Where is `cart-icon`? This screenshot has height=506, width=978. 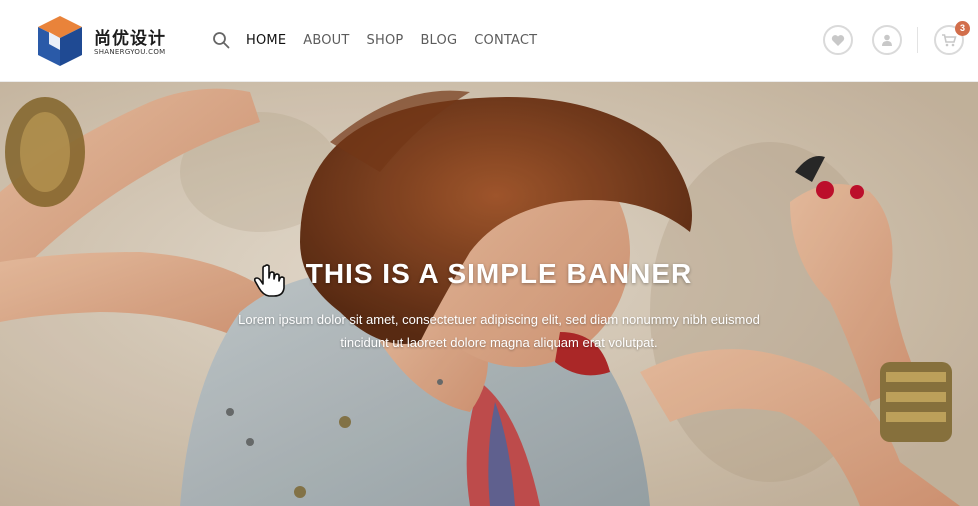 cart-icon is located at coordinates (949, 40).